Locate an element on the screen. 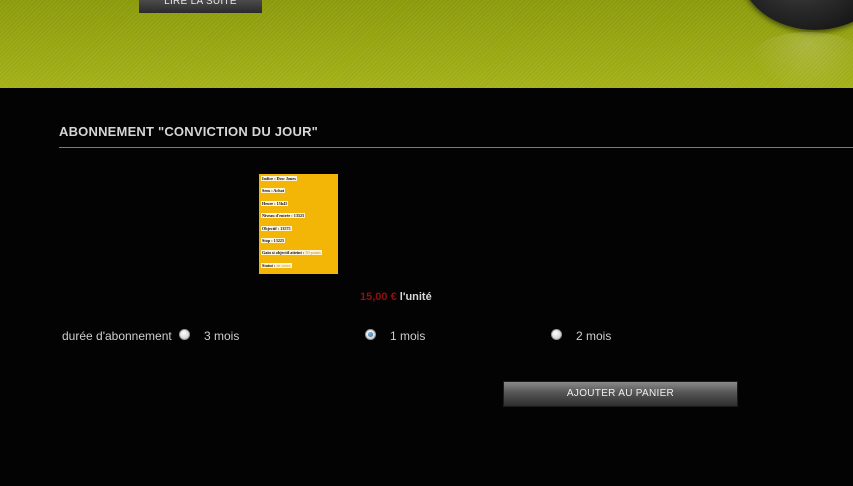 The image size is (853, 486). radio-2-months is located at coordinates (556, 334).